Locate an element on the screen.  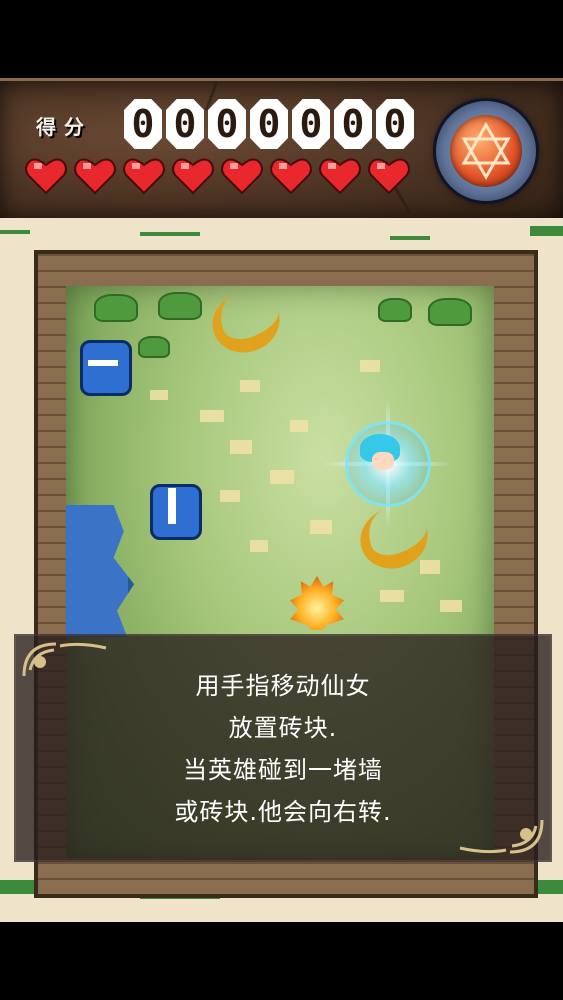
life-hearts is located at coordinates (217, 175).